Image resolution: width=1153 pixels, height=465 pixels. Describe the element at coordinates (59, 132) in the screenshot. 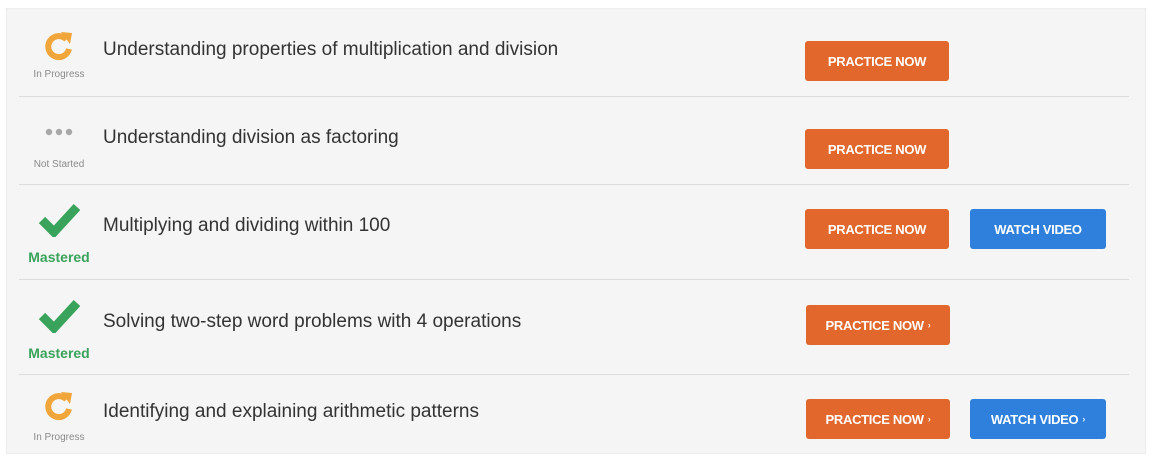

I see `three-dots-icon` at that location.